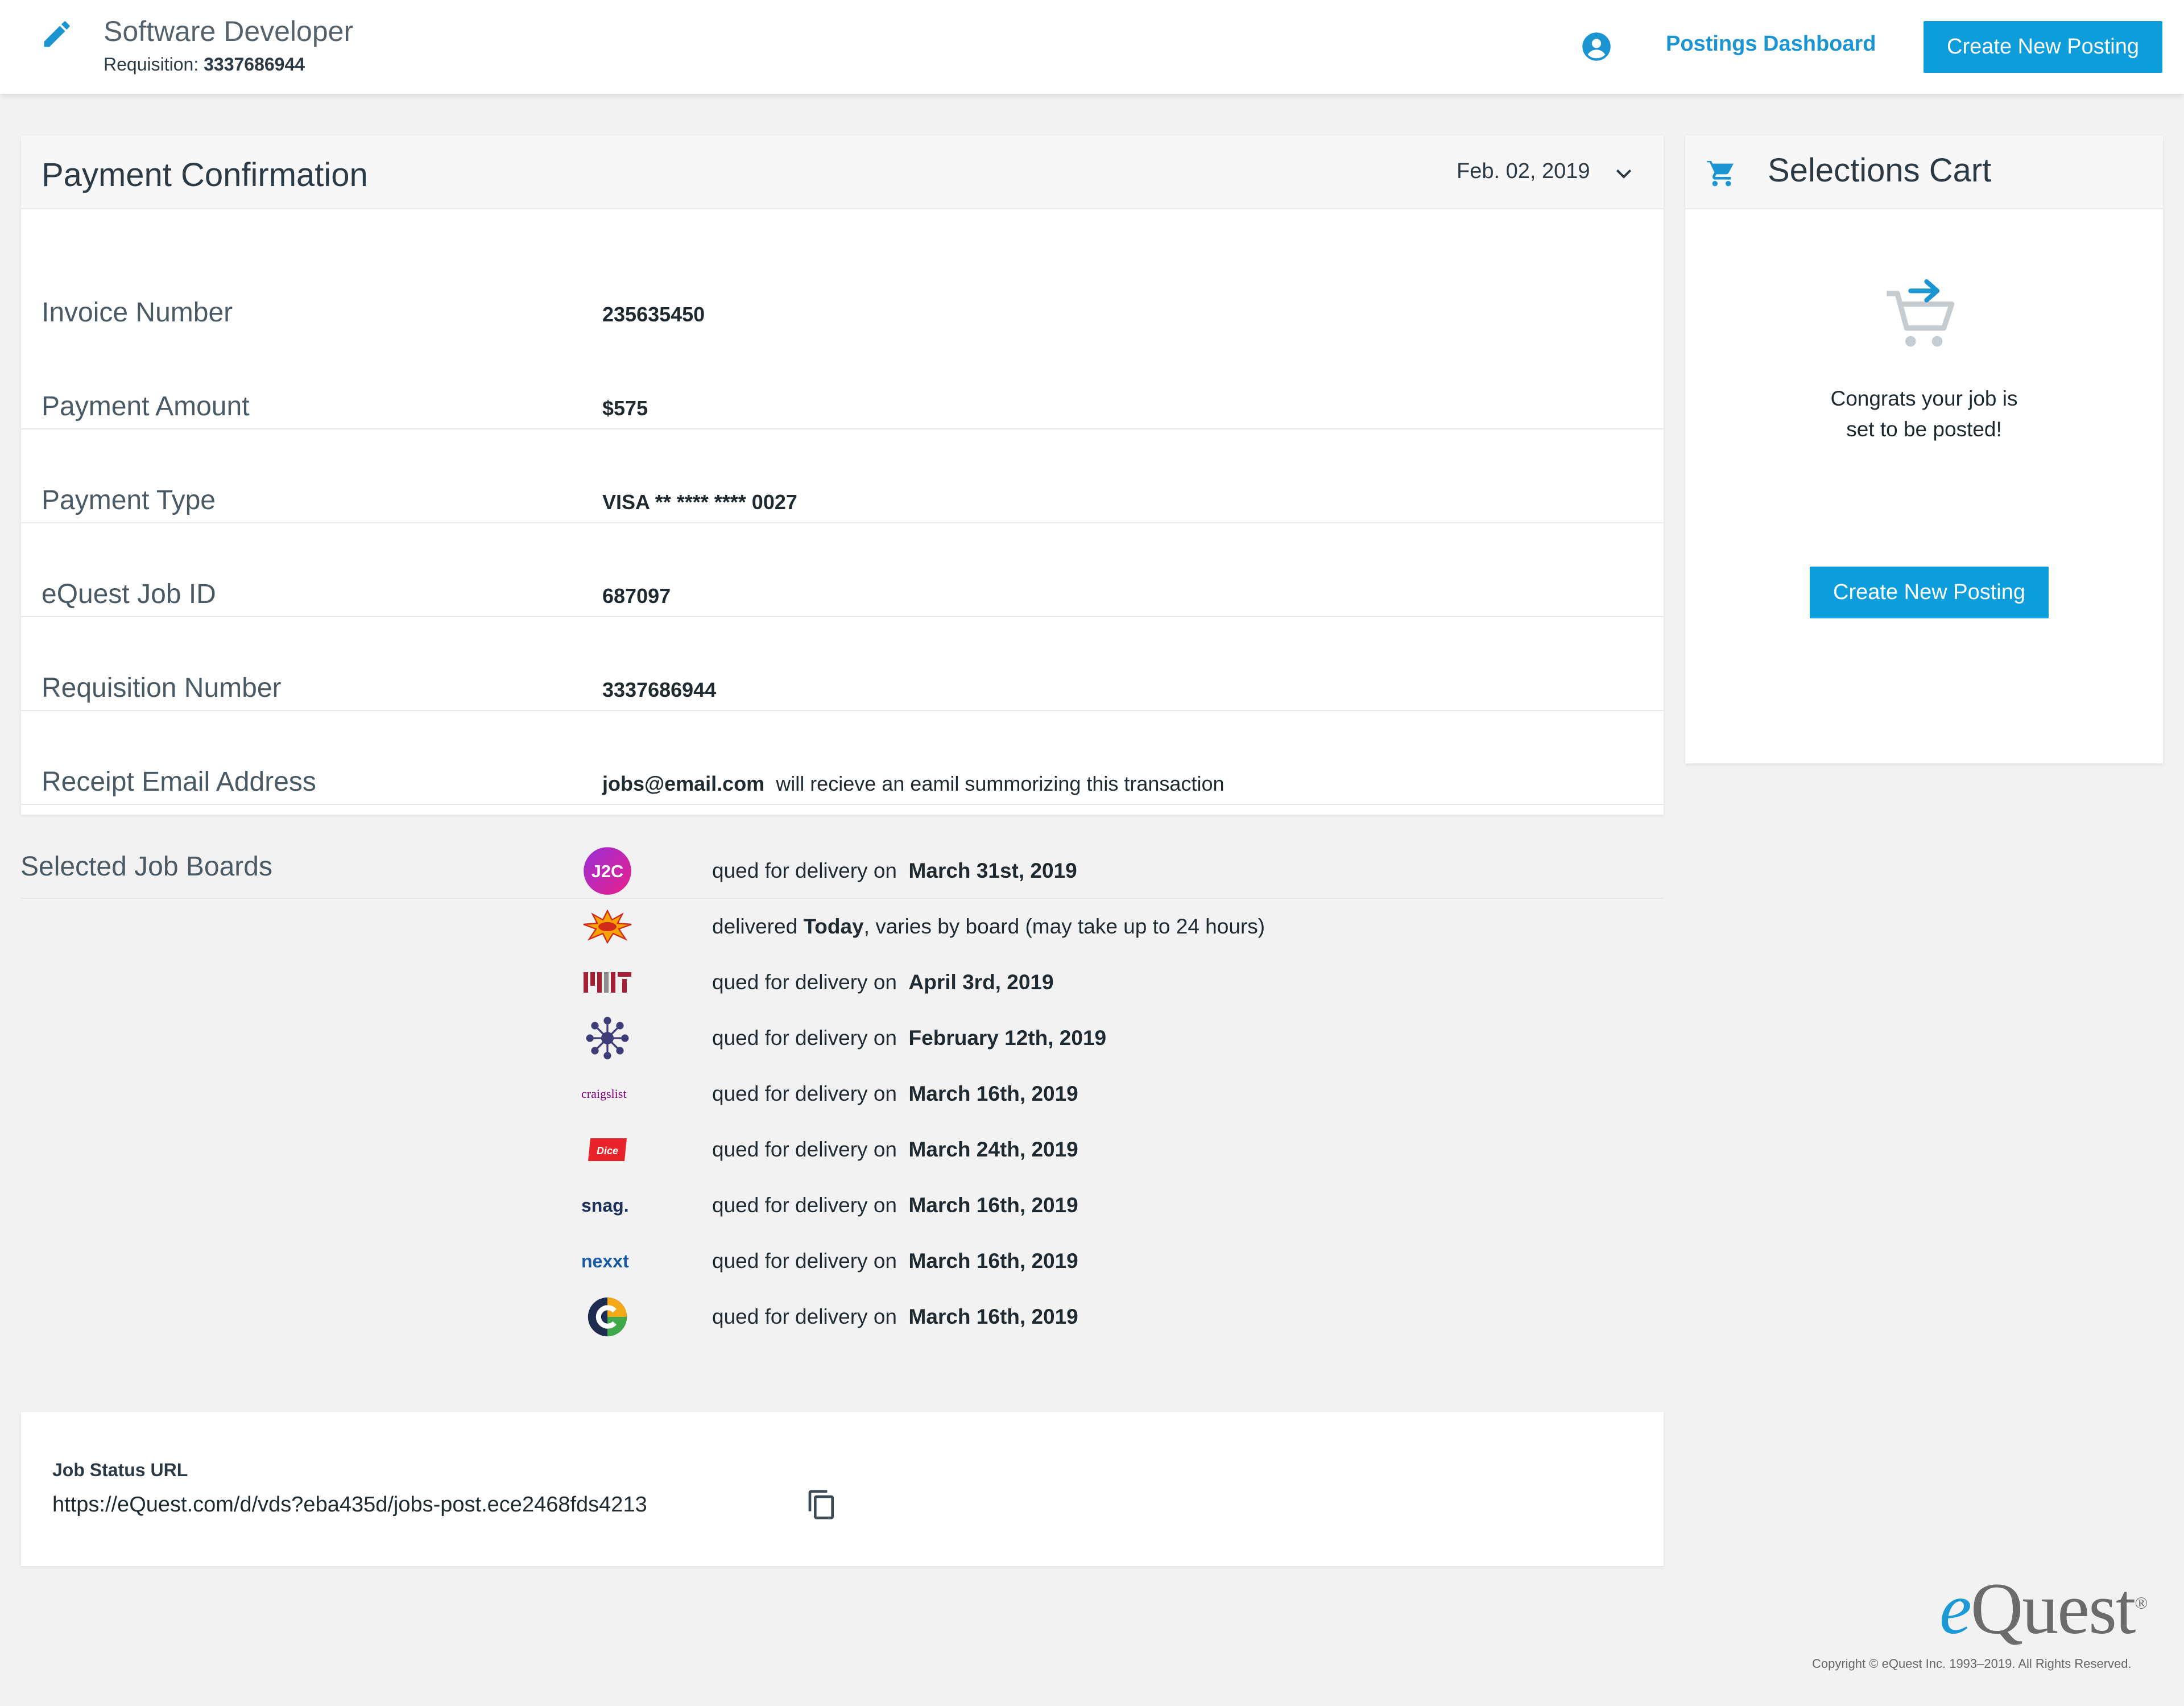 This screenshot has height=1706, width=2184. Describe the element at coordinates (636, 596) in the screenshot. I see `equest-job-id-value: 687097` at that location.